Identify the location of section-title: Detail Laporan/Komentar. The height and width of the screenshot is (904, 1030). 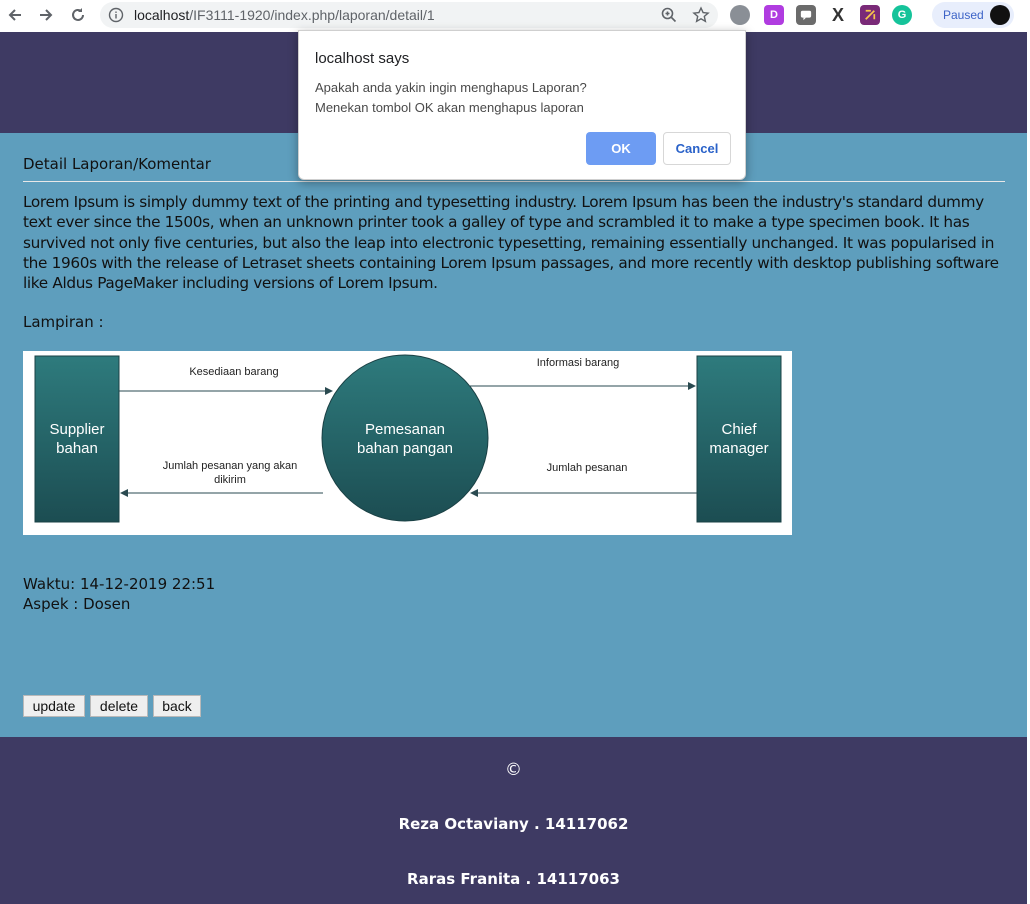
(117, 164).